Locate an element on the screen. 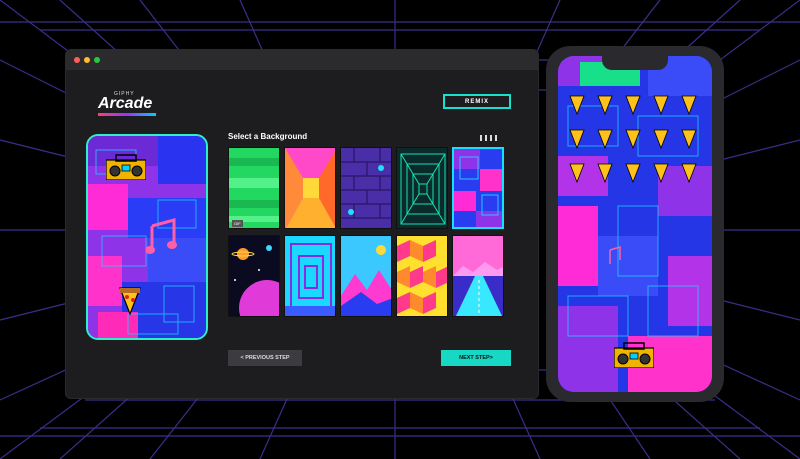 The image size is (800, 459). background-tile-pink-mountains is located at coordinates (366, 276).